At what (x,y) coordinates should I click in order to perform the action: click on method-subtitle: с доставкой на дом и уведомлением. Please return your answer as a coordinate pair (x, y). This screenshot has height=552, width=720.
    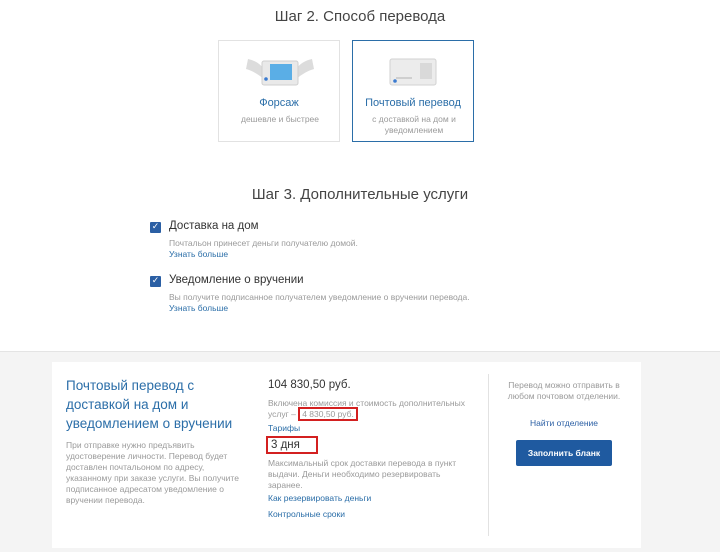
    Looking at the image, I should click on (414, 124).